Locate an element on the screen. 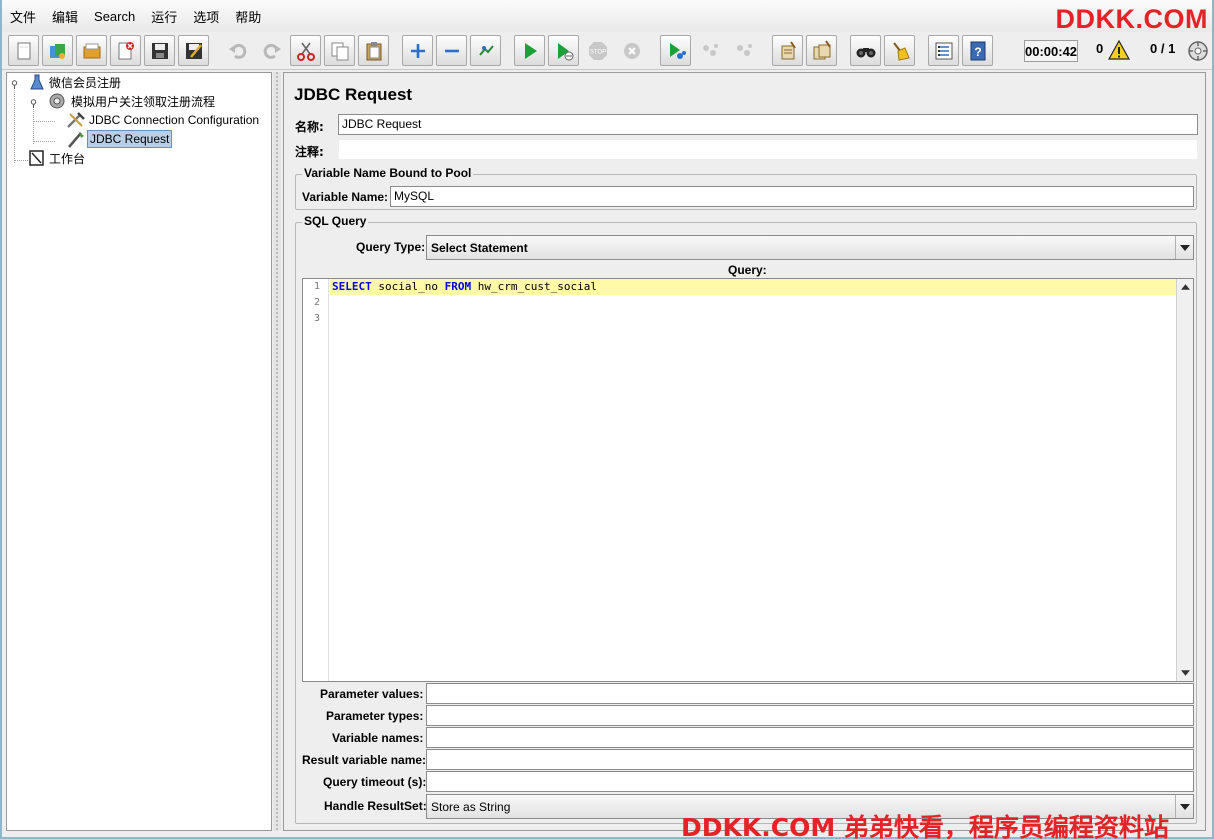  toolbar: STOP ? 00:00:42 0 0 / 1 is located at coordinates (607, 51).